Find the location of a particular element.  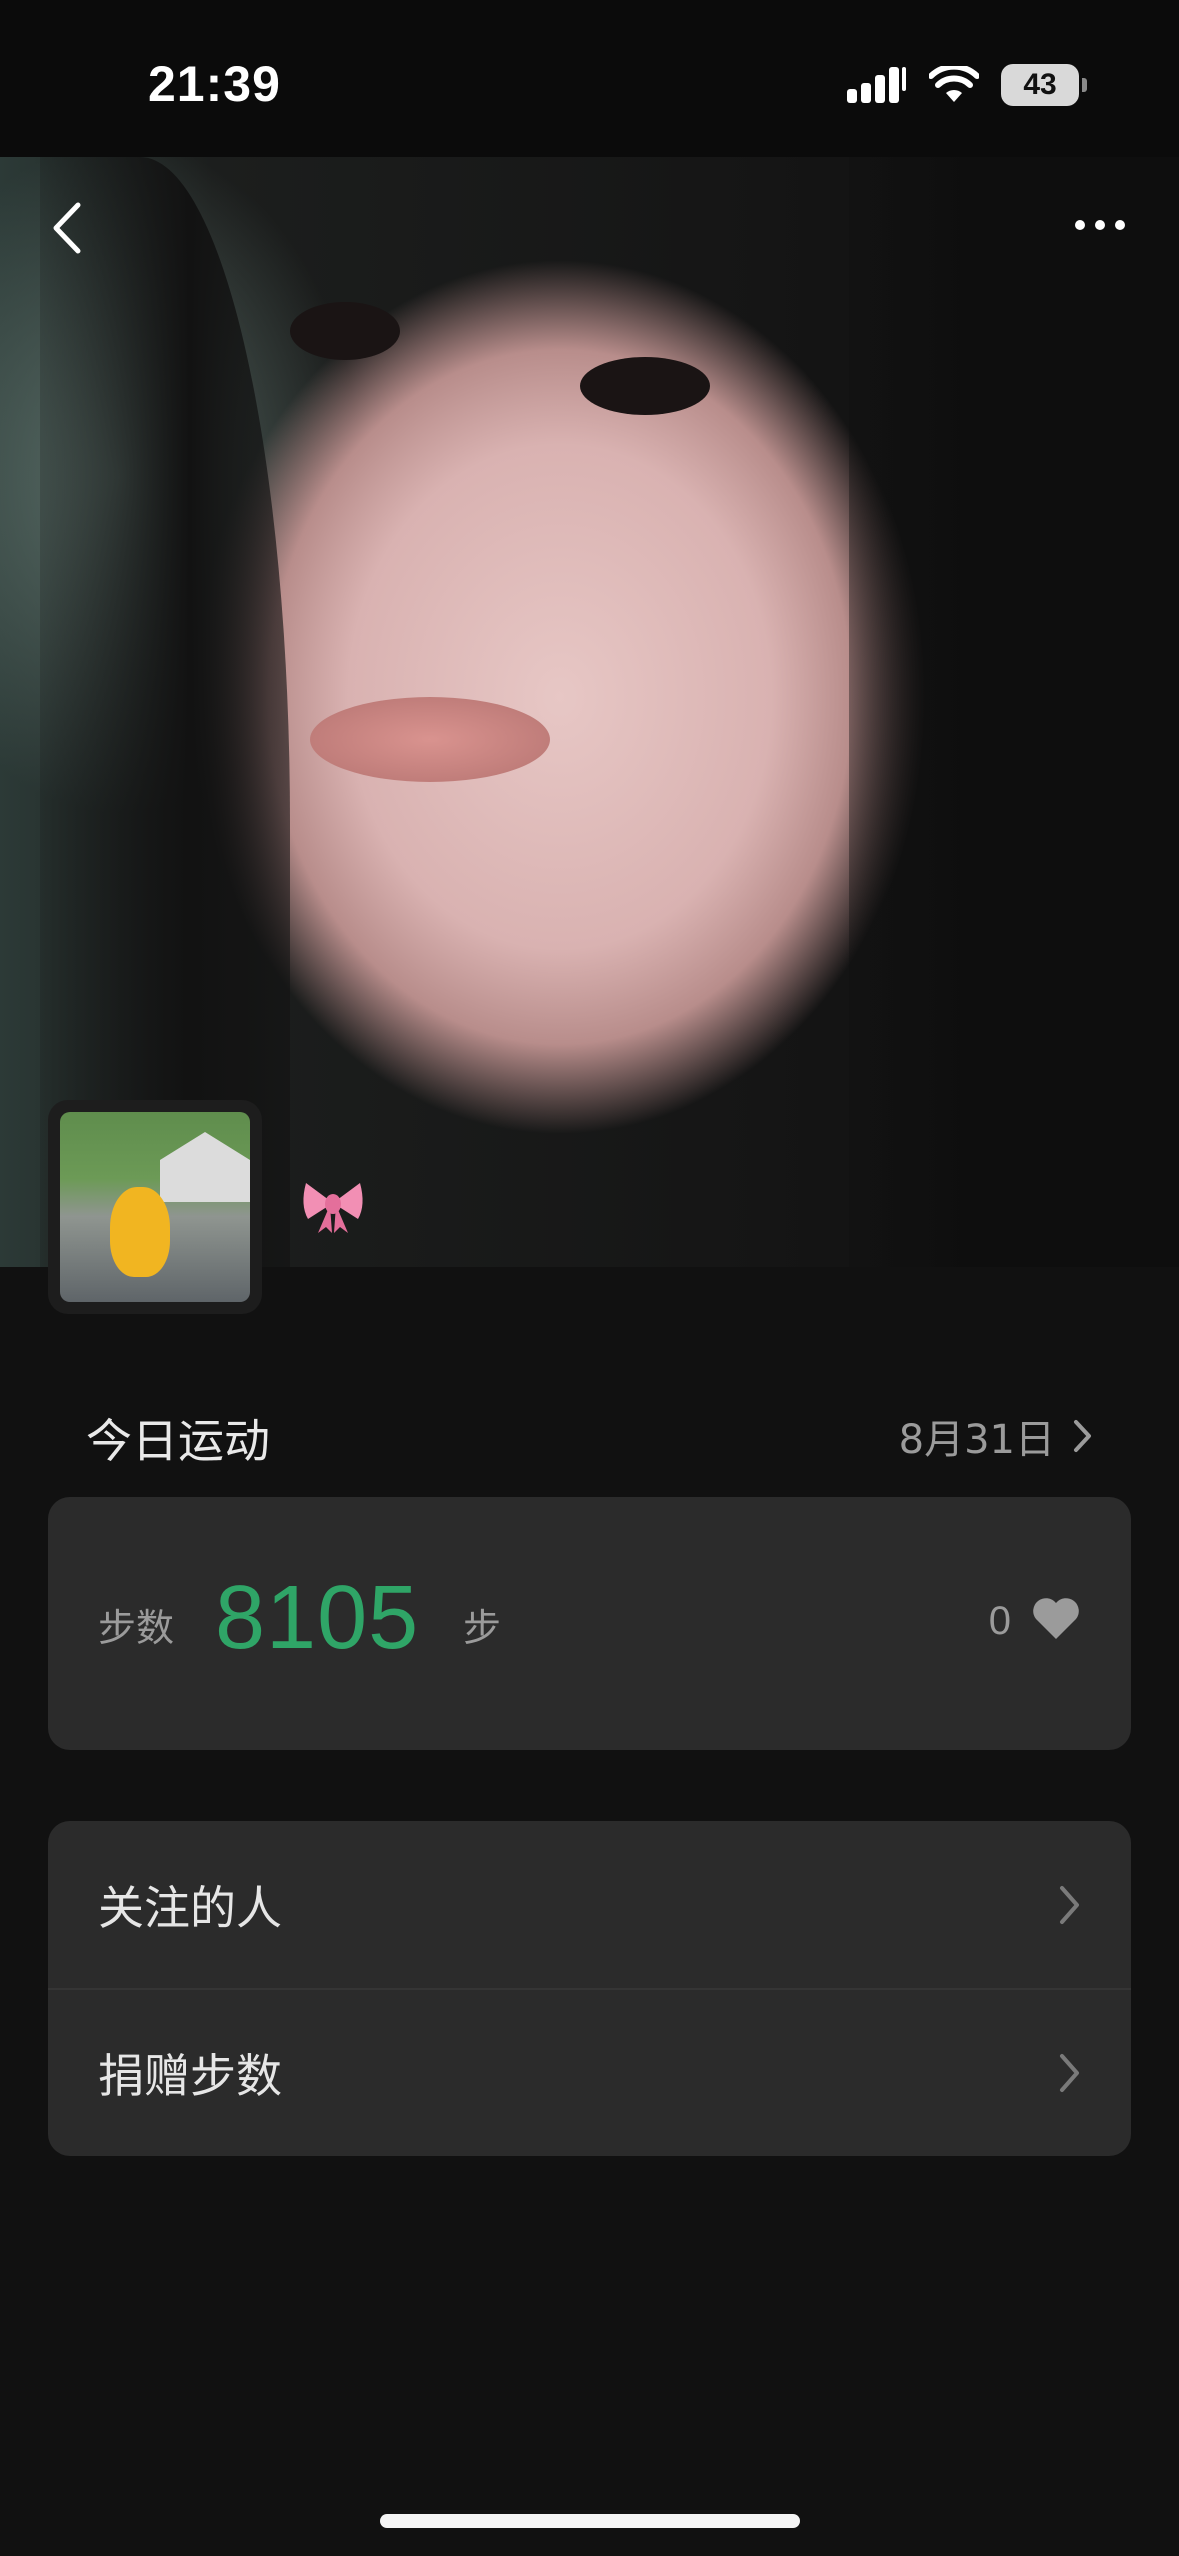

status-time: 21:39 is located at coordinates (214, 84).